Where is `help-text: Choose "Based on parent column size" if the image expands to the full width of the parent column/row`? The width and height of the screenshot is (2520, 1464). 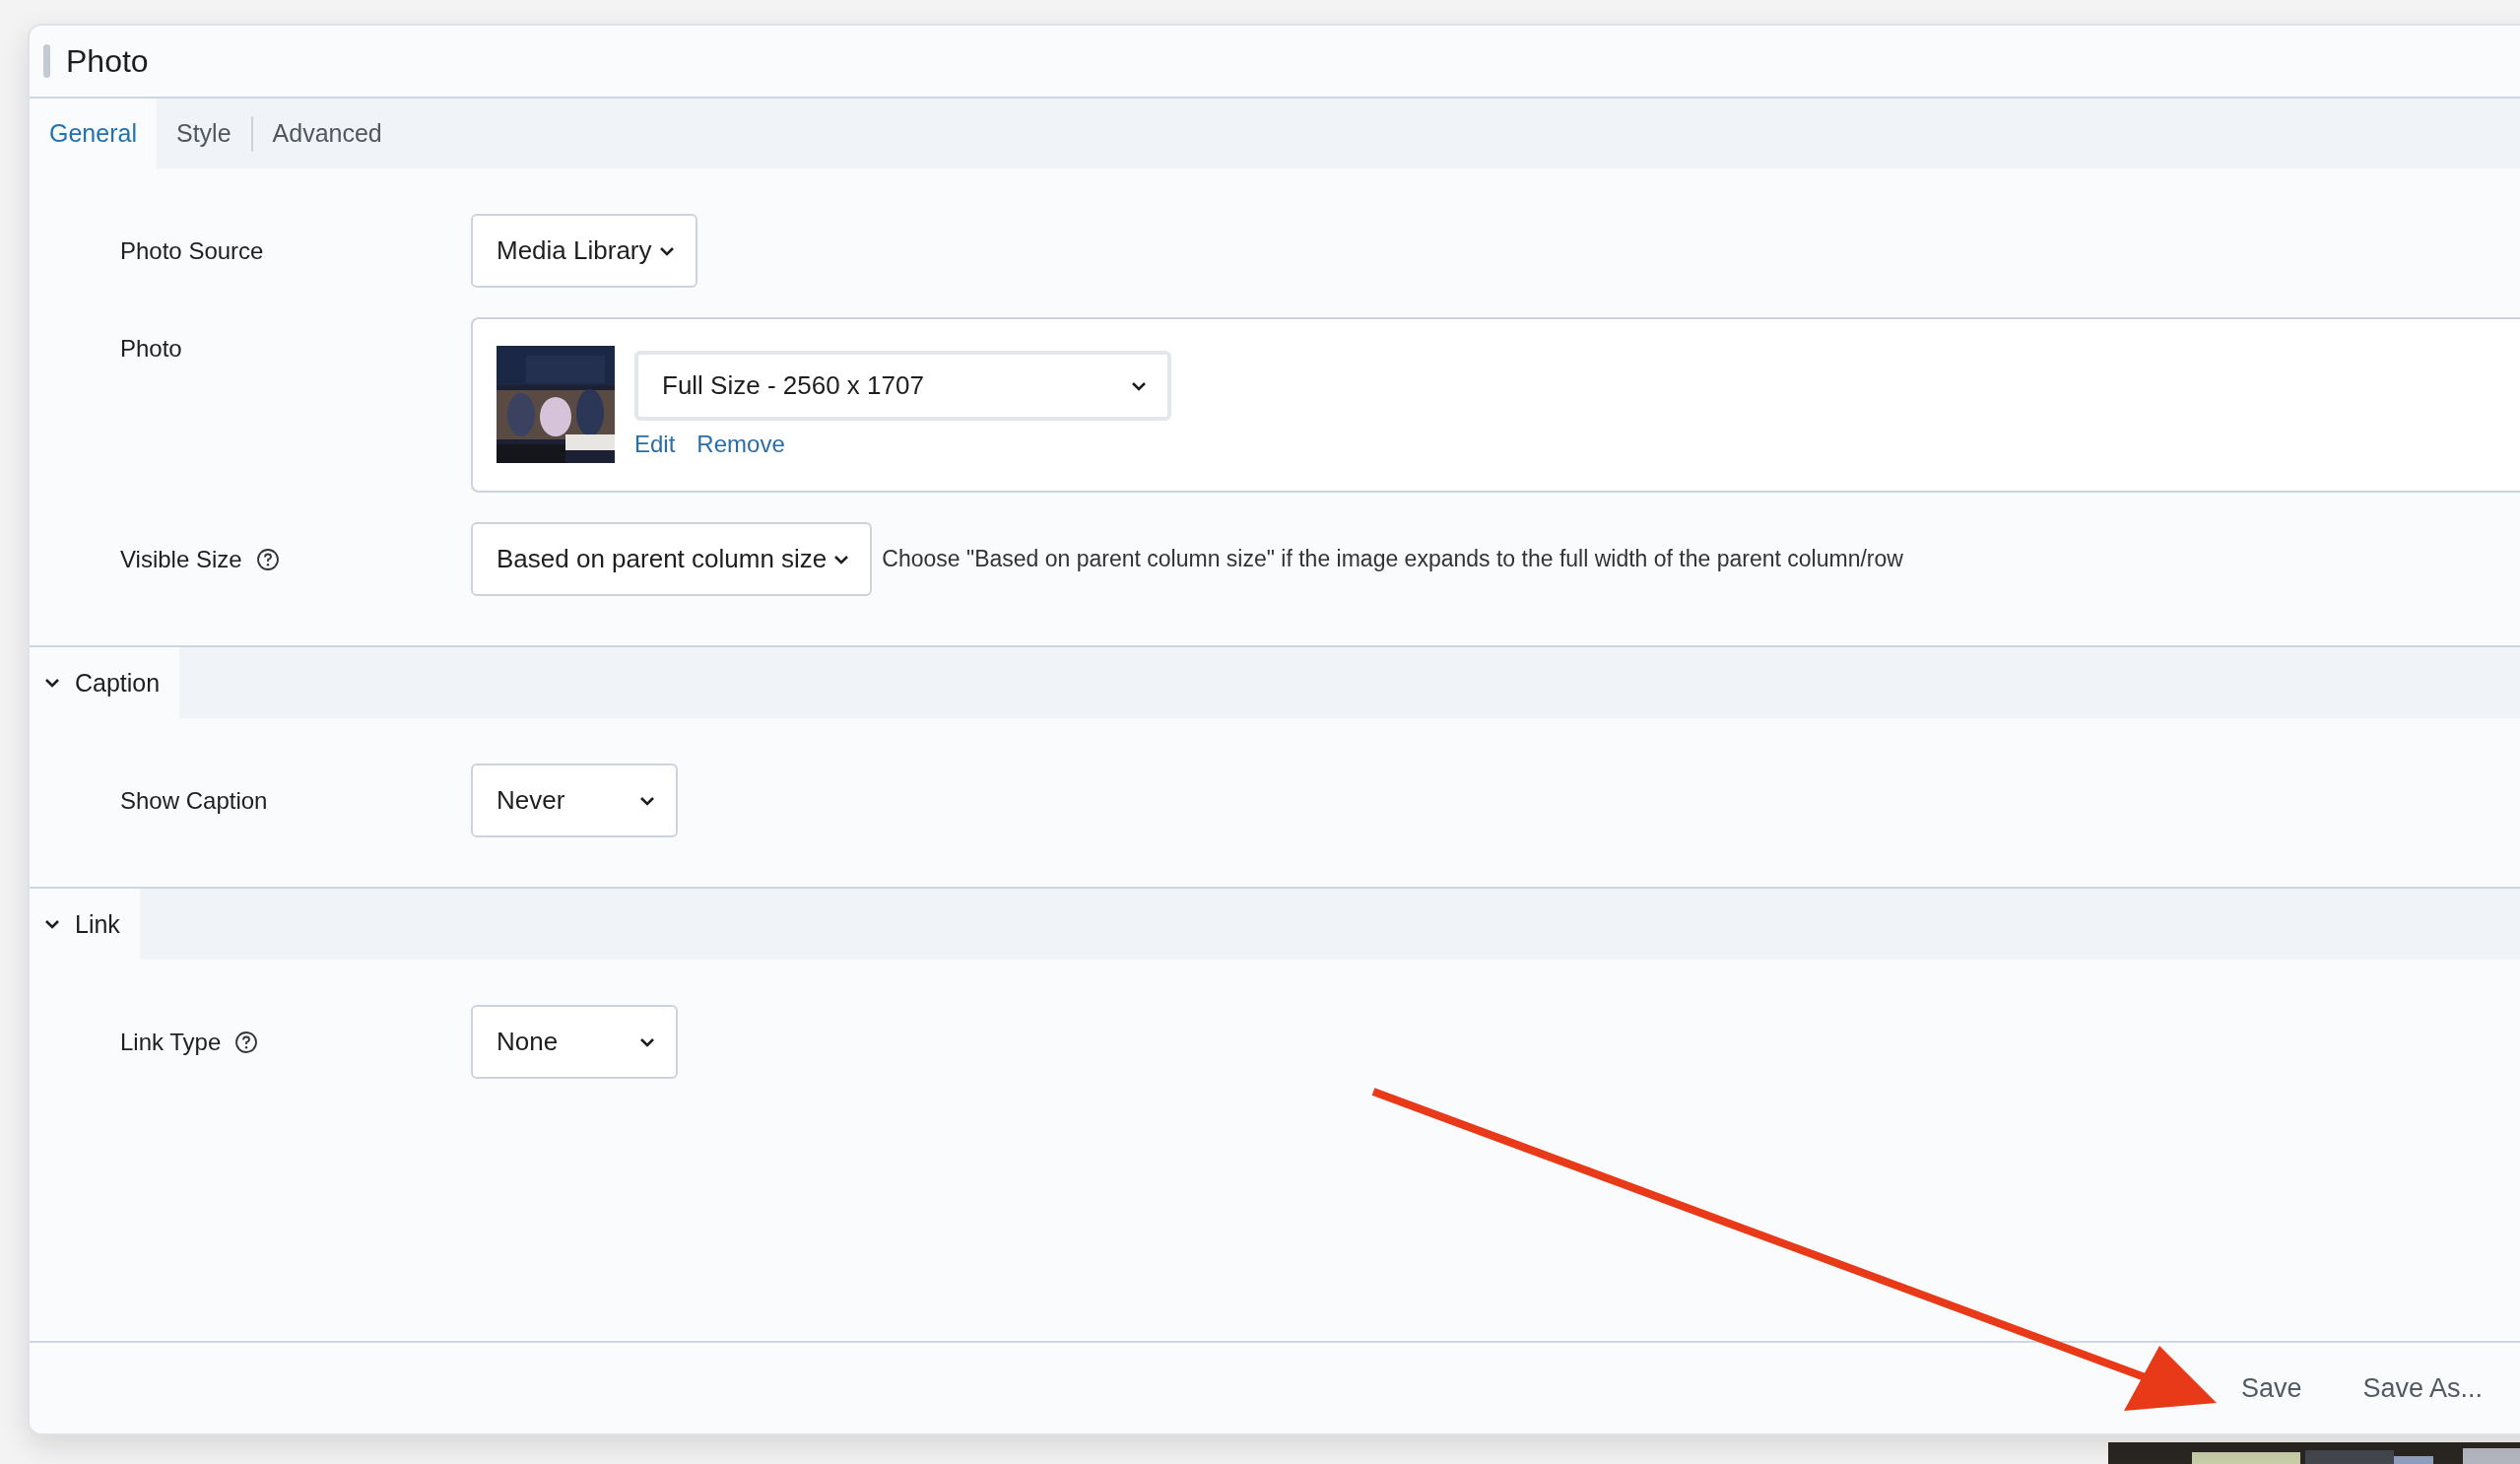
help-text: Choose "Based on parent column size" if the image expands to the full width of the parent column/row is located at coordinates (1392, 559).